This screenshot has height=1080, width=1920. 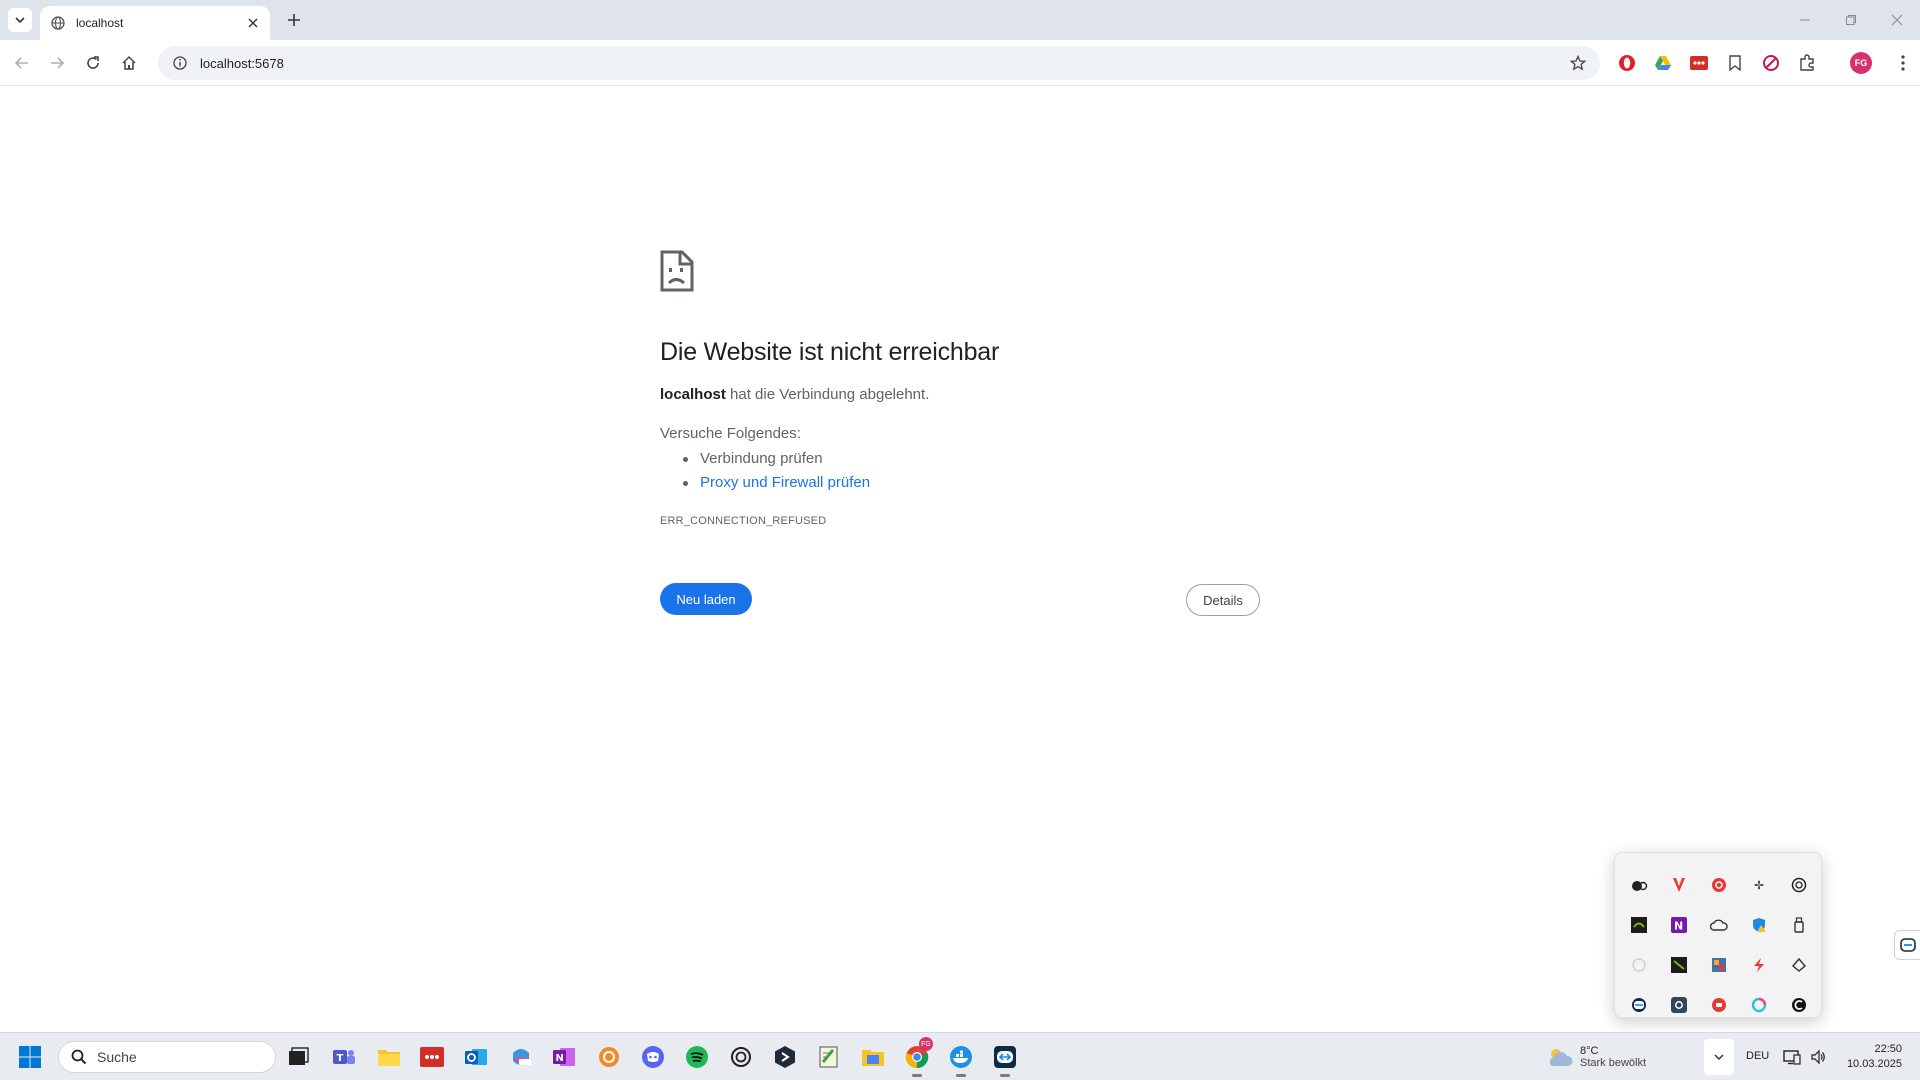 What do you see at coordinates (155, 23) in the screenshot?
I see `tab-localhost: localhost` at bounding box center [155, 23].